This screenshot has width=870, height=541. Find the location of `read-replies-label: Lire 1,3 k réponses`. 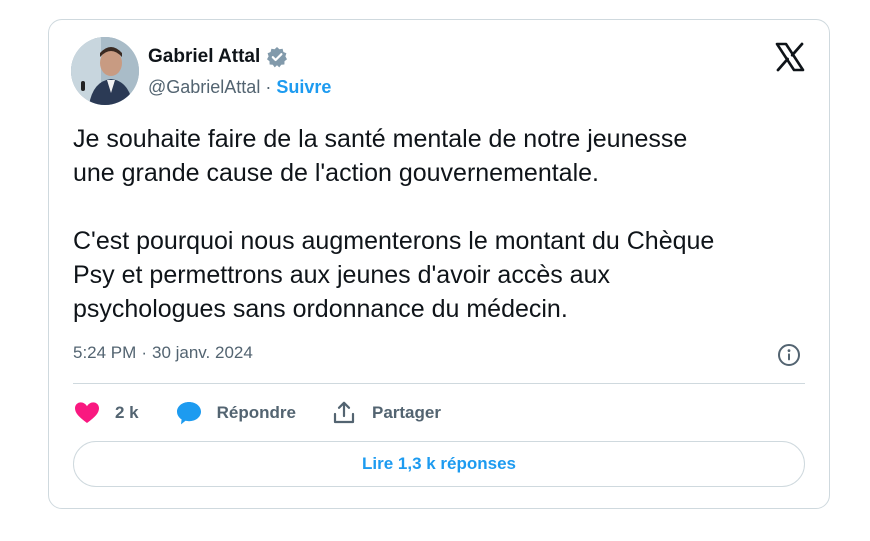

read-replies-label: Lire 1,3 k réponses is located at coordinates (439, 463).